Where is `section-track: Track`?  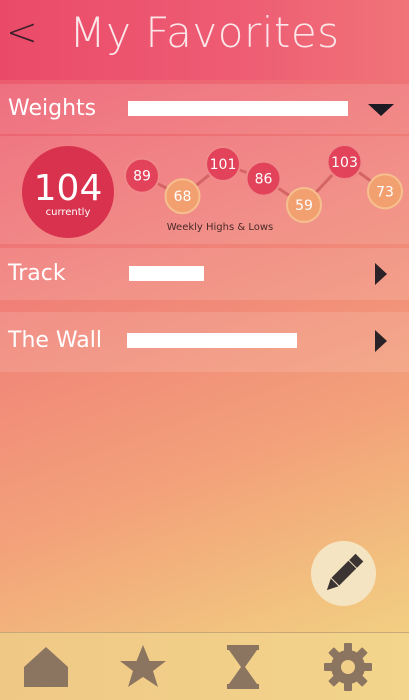
section-track: Track is located at coordinates (204, 274).